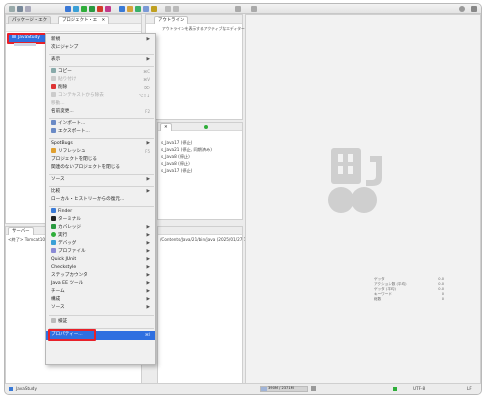 This screenshot has height=400, width=486. Describe the element at coordinates (154, 9) in the screenshot. I see `toolbar-search-icon` at that location.